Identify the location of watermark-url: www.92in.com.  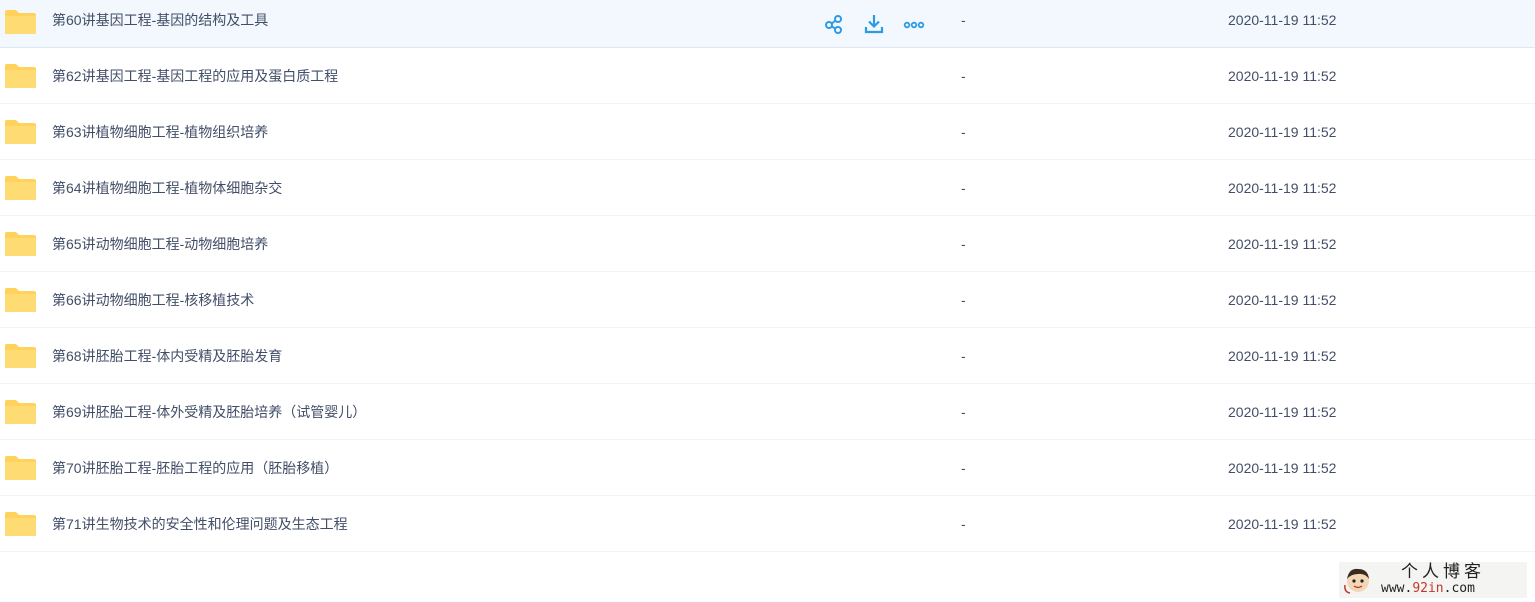
(1433, 589).